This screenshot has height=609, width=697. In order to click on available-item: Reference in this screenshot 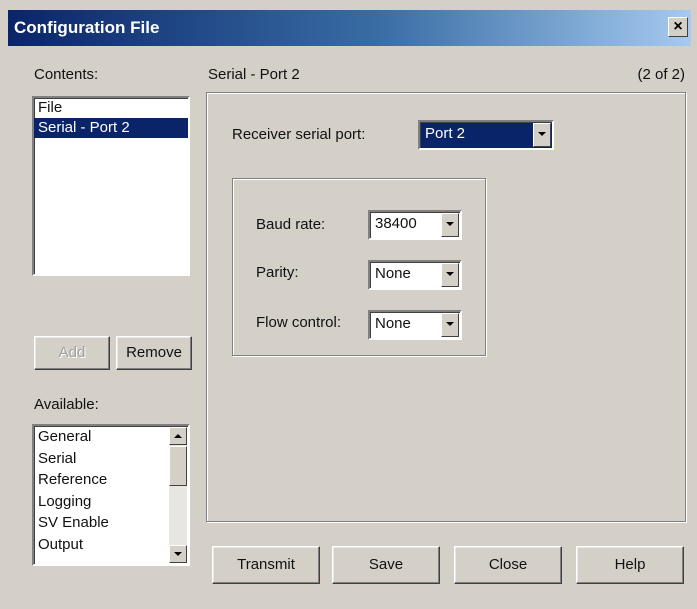, I will do `click(100, 480)`.